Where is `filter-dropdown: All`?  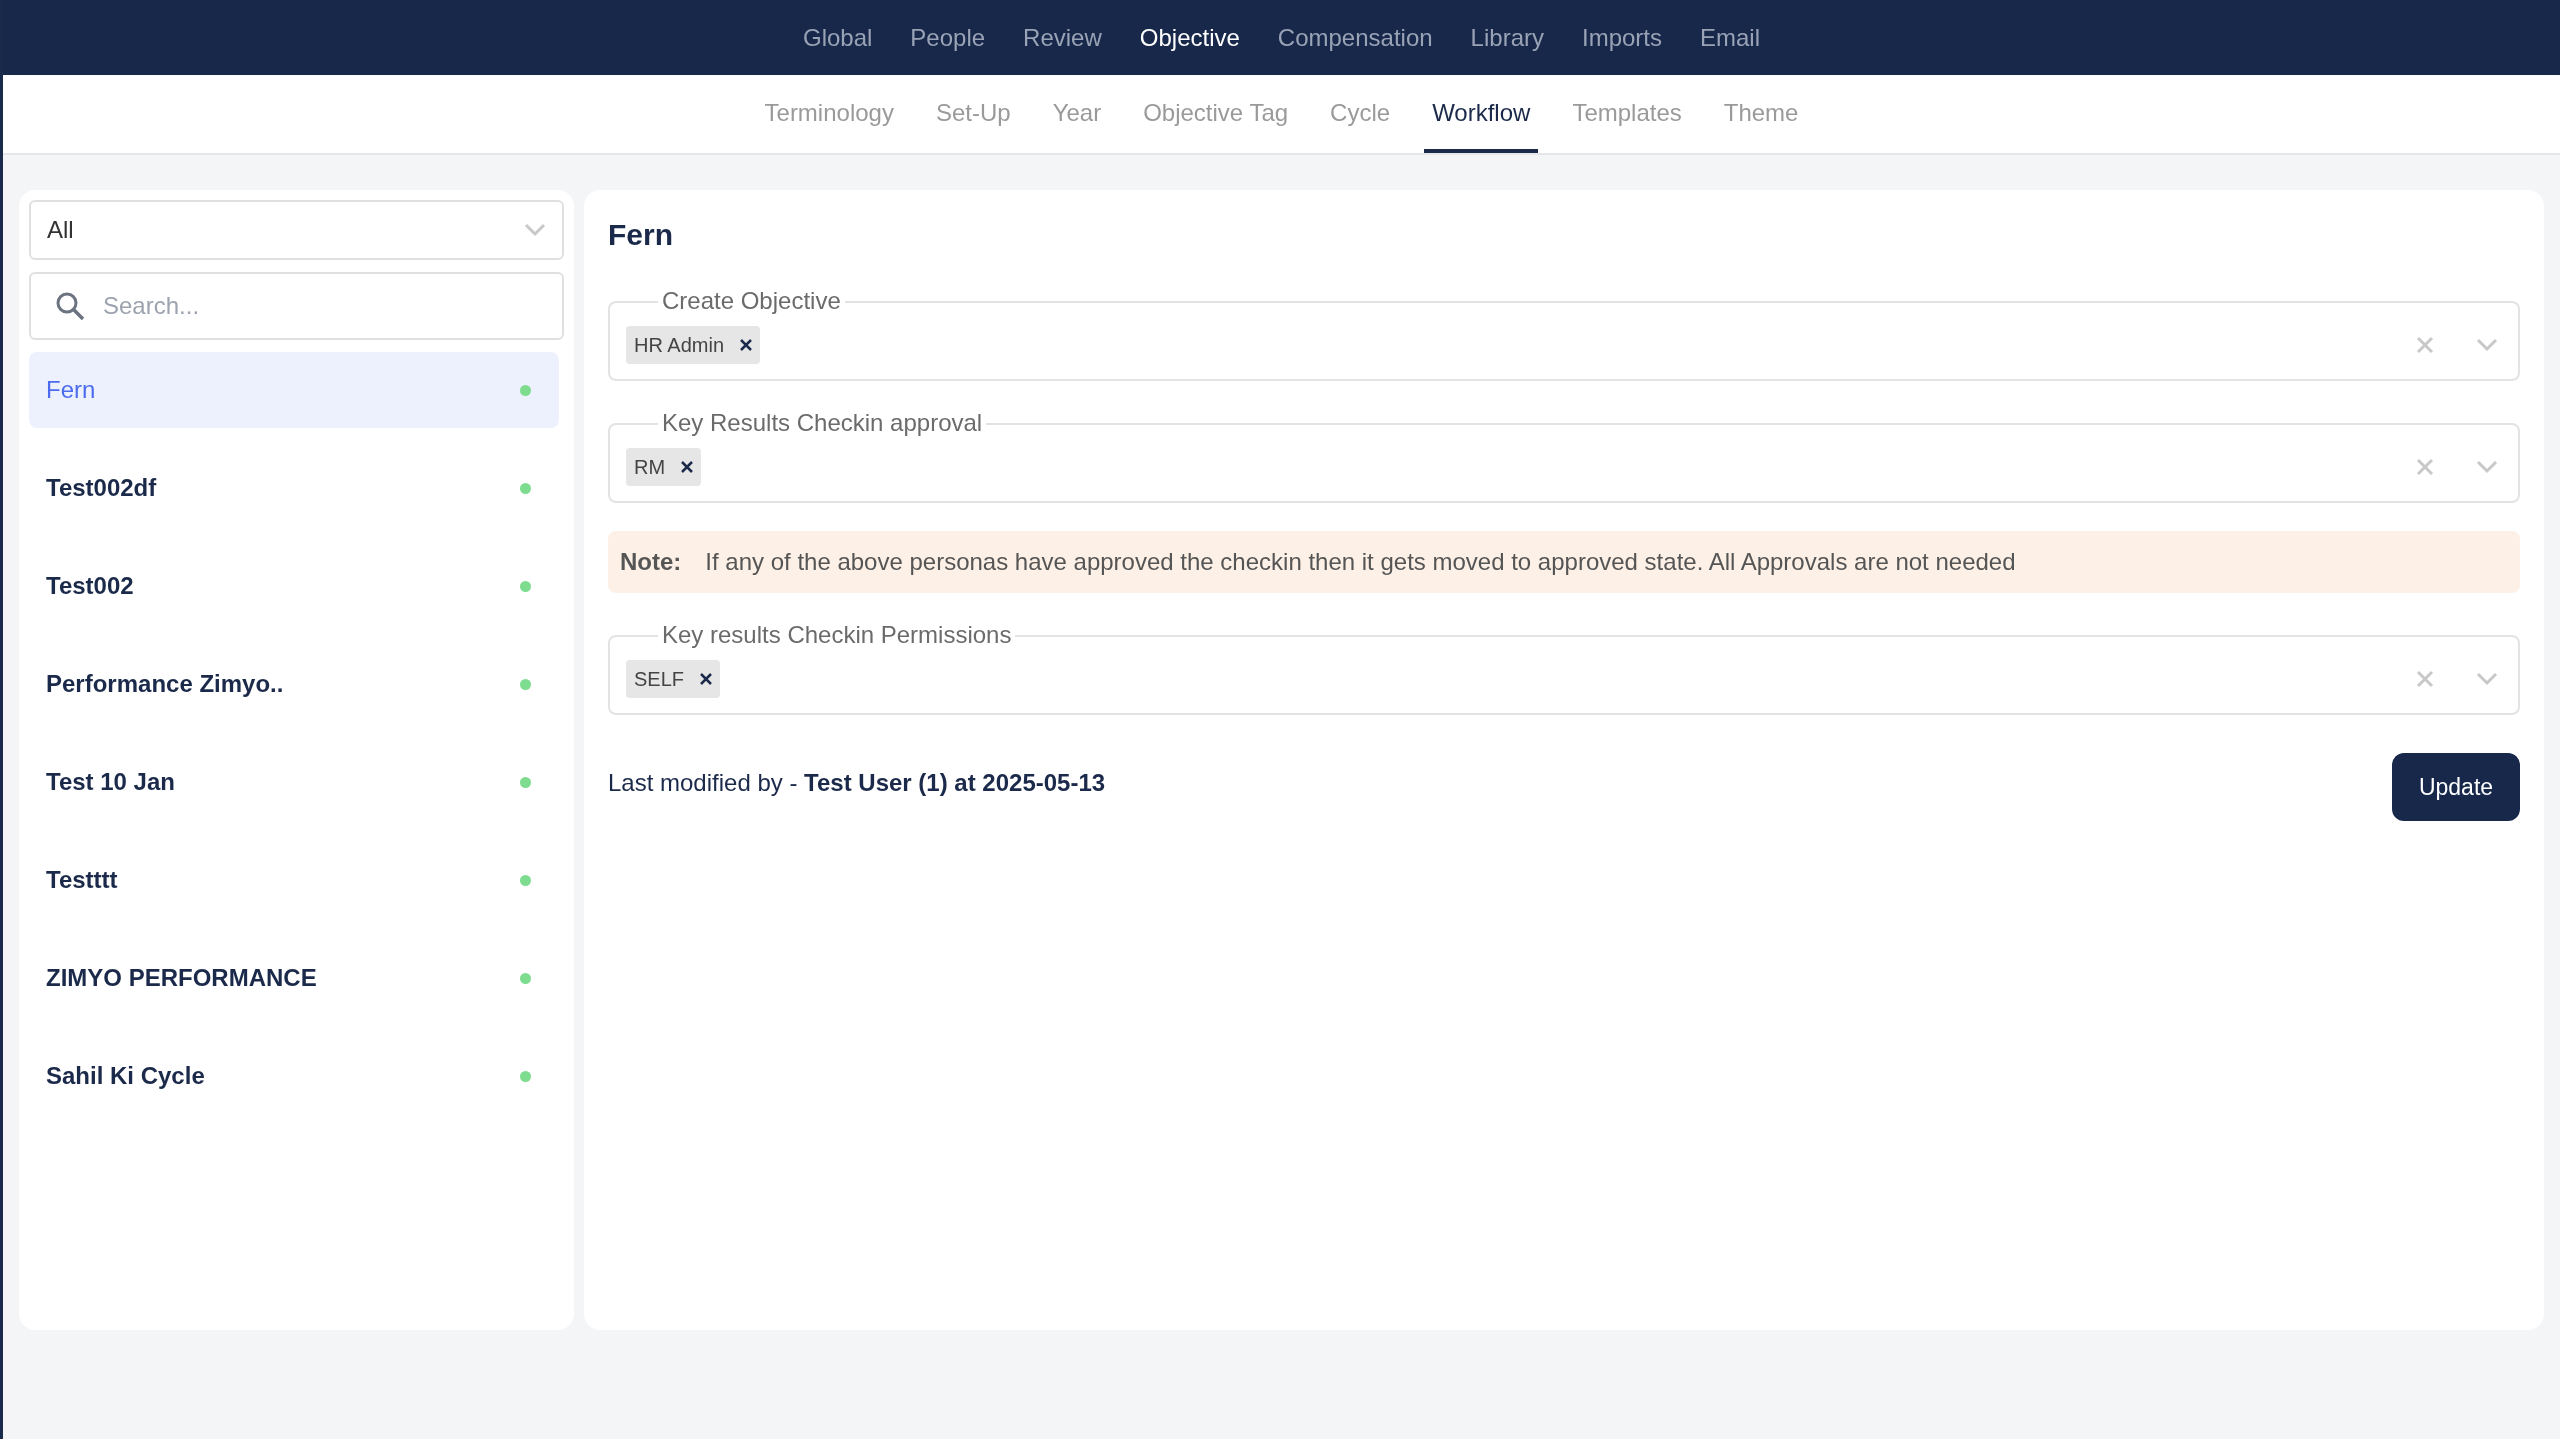 filter-dropdown: All is located at coordinates (296, 230).